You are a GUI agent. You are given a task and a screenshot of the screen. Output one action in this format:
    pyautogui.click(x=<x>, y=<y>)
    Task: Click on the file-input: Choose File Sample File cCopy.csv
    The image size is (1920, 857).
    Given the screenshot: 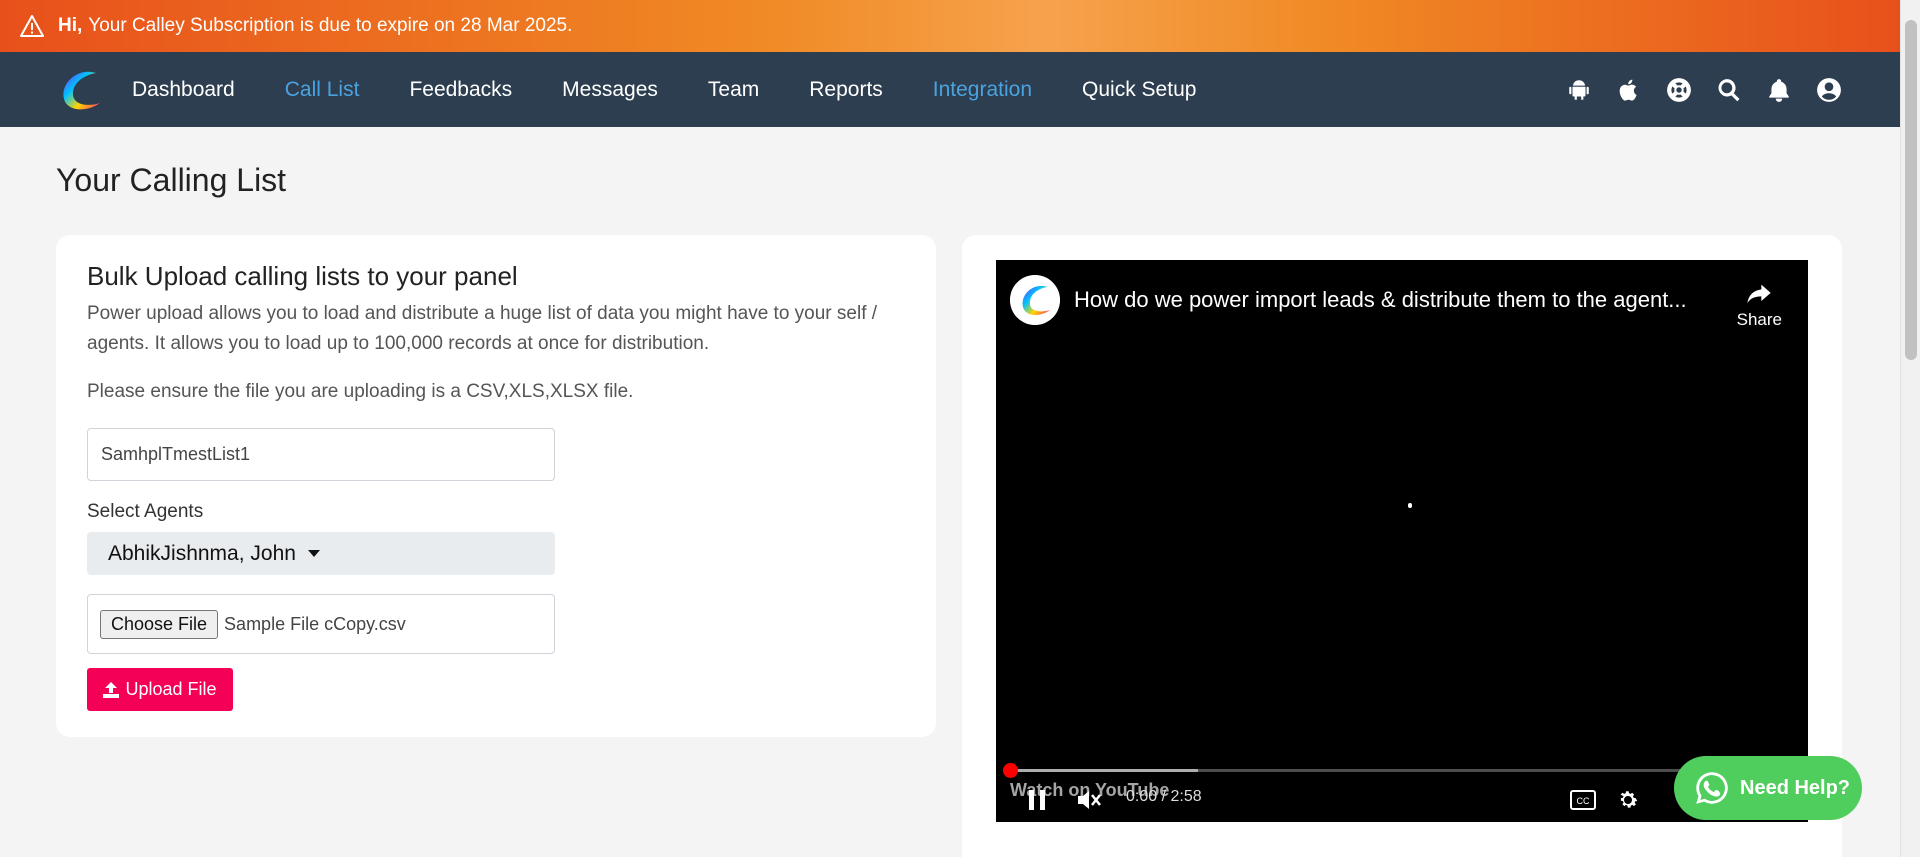 What is the action you would take?
    pyautogui.click(x=321, y=624)
    